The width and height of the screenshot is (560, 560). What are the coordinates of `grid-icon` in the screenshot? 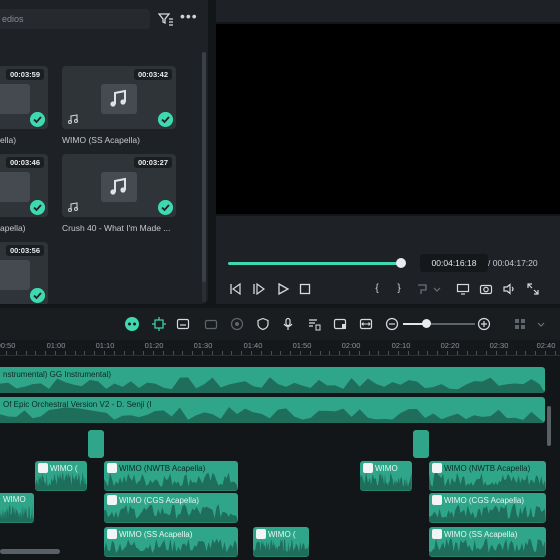 It's located at (520, 324).